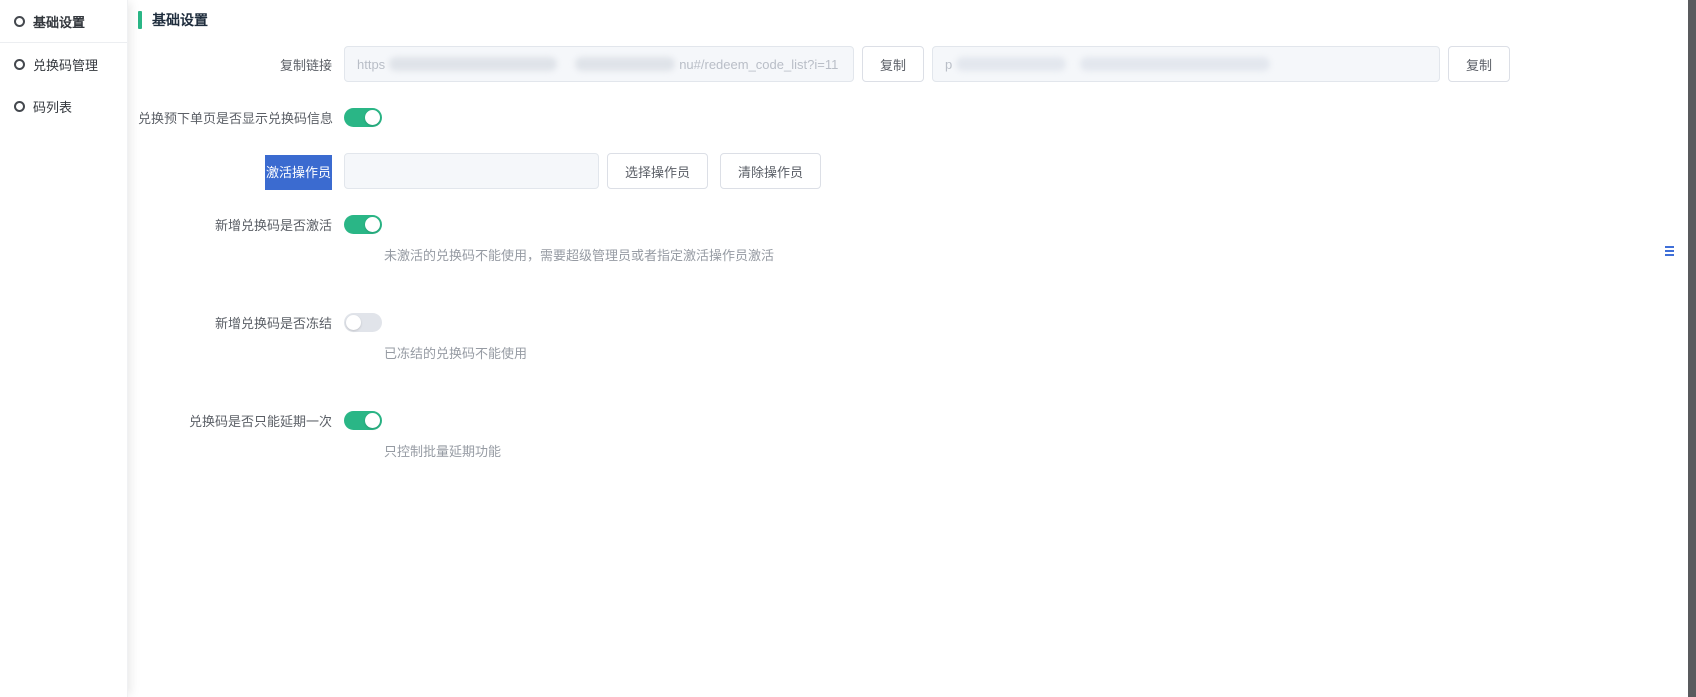 The height and width of the screenshot is (697, 1696). What do you see at coordinates (140, 20) in the screenshot?
I see `accent-bar` at bounding box center [140, 20].